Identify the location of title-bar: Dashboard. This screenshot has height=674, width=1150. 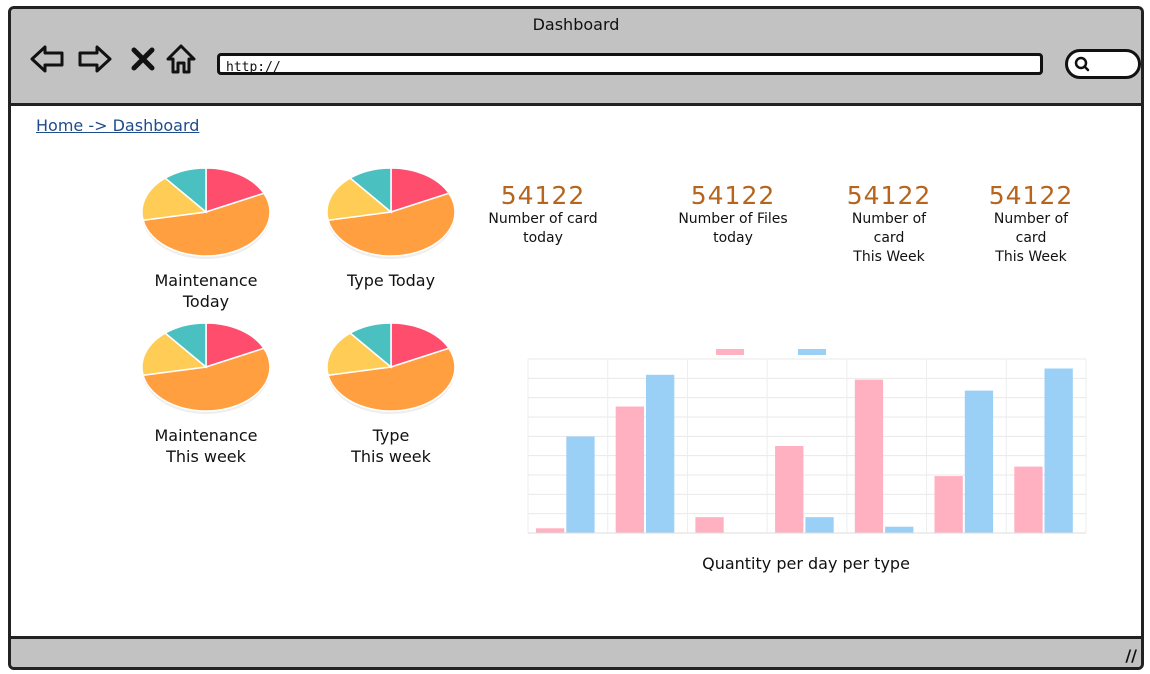
(576, 57).